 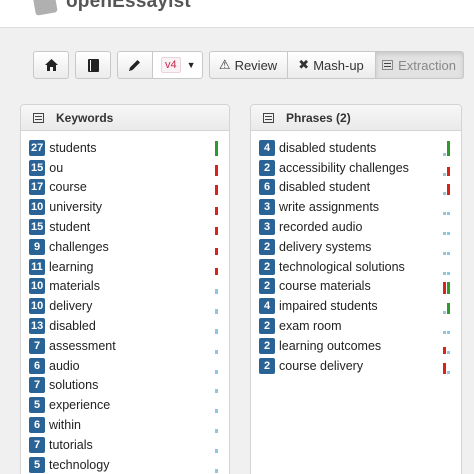 What do you see at coordinates (93, 65) in the screenshot?
I see `document-button` at bounding box center [93, 65].